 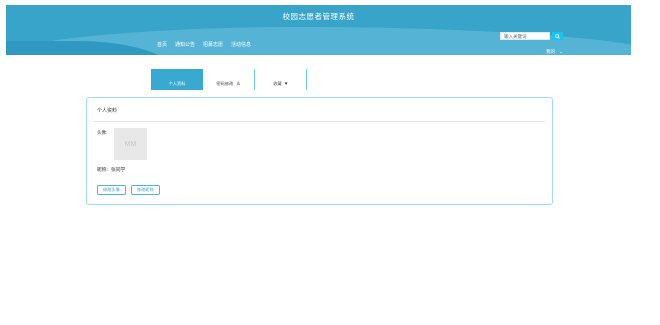 What do you see at coordinates (102, 170) in the screenshot?
I see `nickname-label: 昵称:` at bounding box center [102, 170].